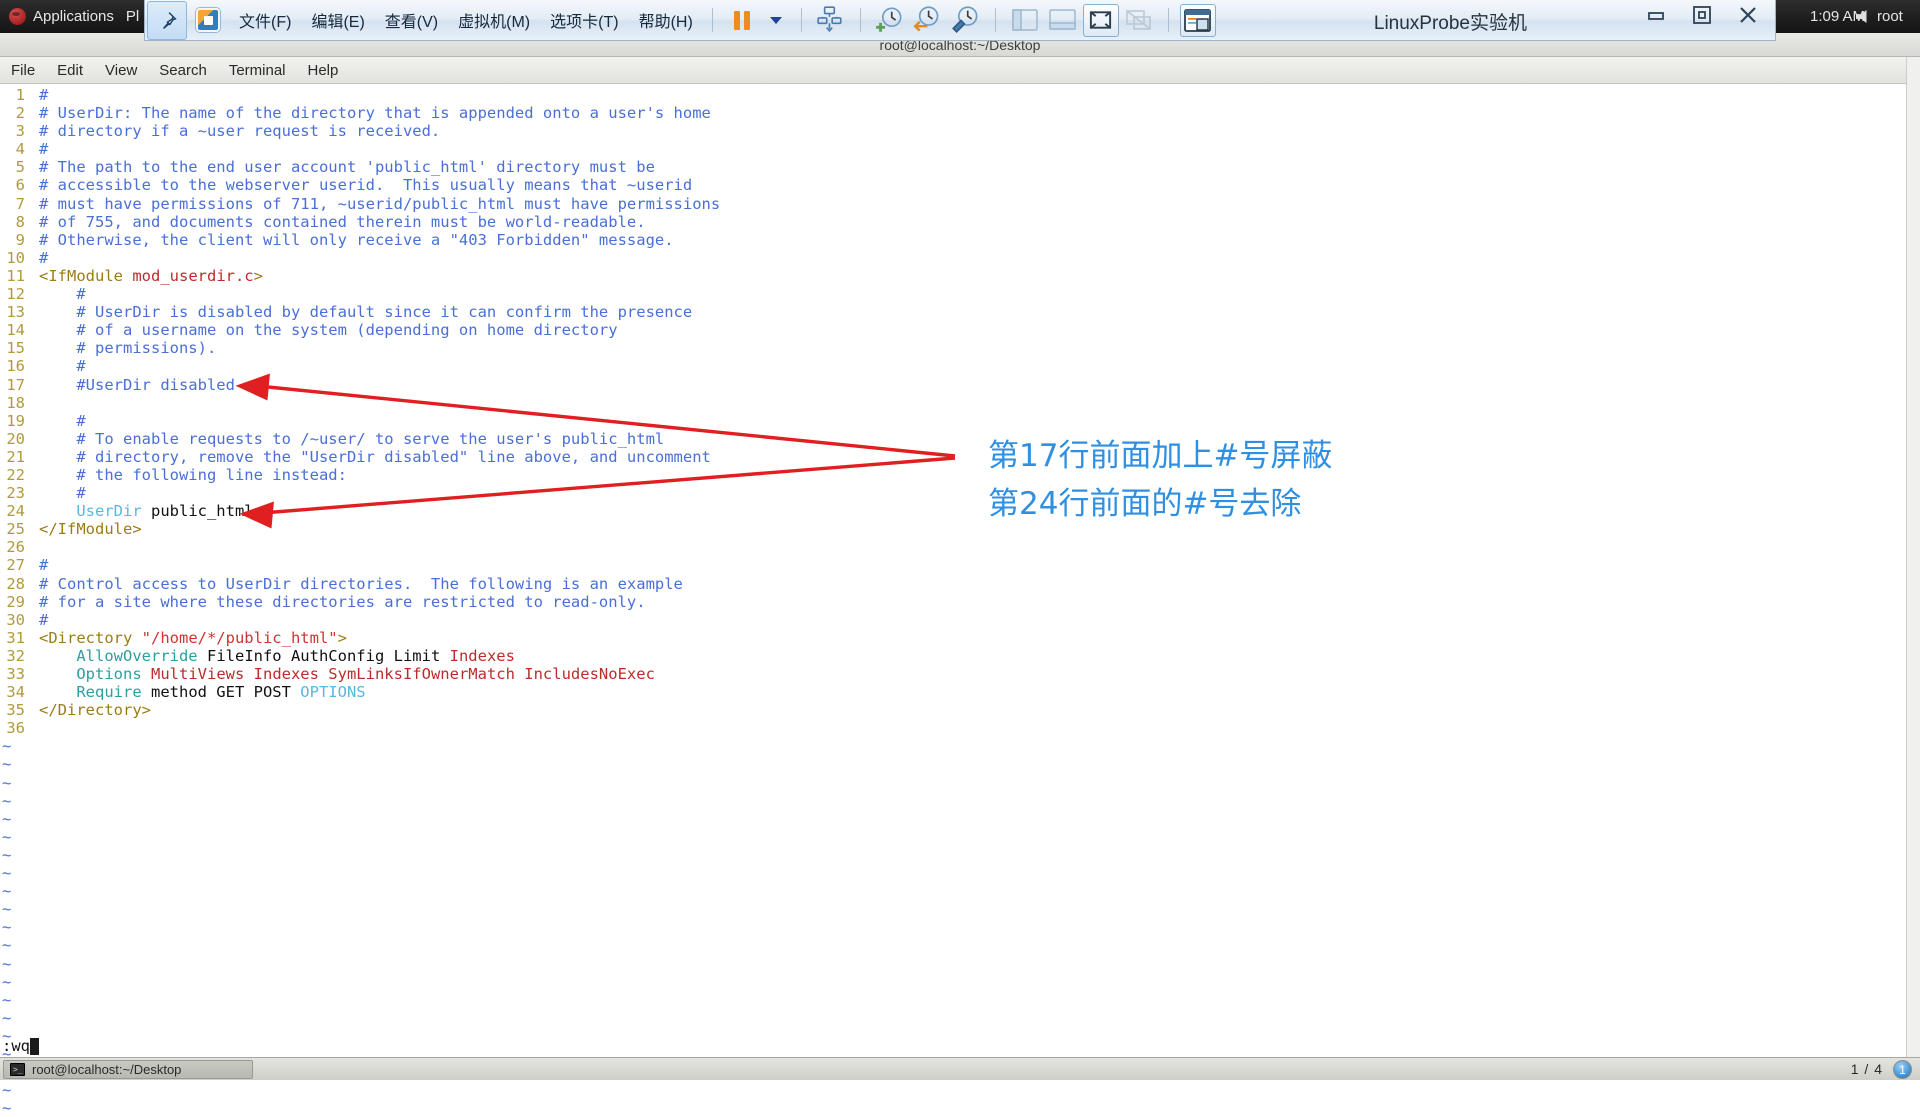  I want to click on menu-vm: 虚拟机(M), so click(494, 20).